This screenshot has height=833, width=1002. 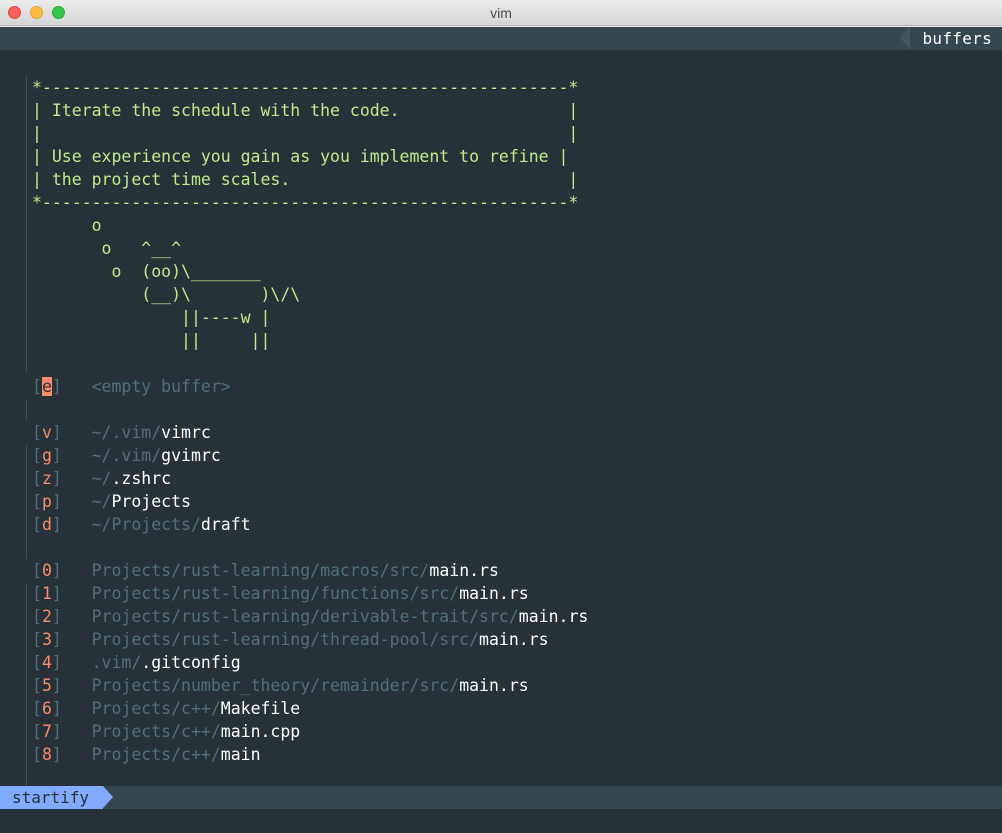 I want to click on startify-entry: [e] <empty buffer>, so click(x=131, y=386).